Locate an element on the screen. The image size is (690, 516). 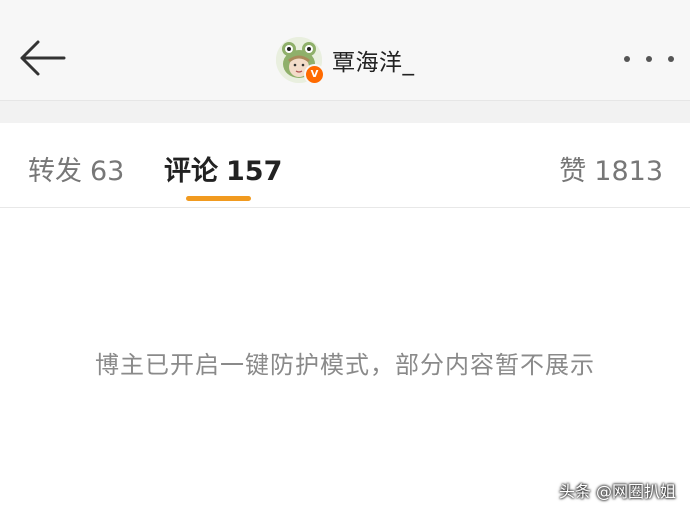
tab-likes: 赞 1813 is located at coordinates (611, 168).